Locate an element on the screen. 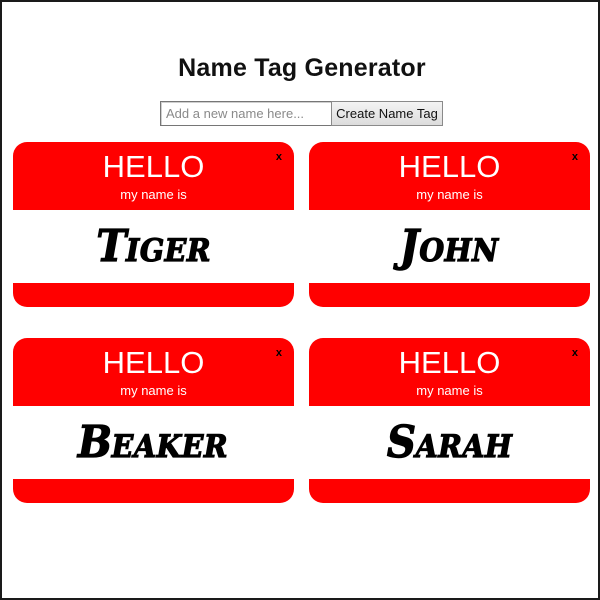 This screenshot has width=600, height=600. name-tag-name: Tiger is located at coordinates (154, 246).